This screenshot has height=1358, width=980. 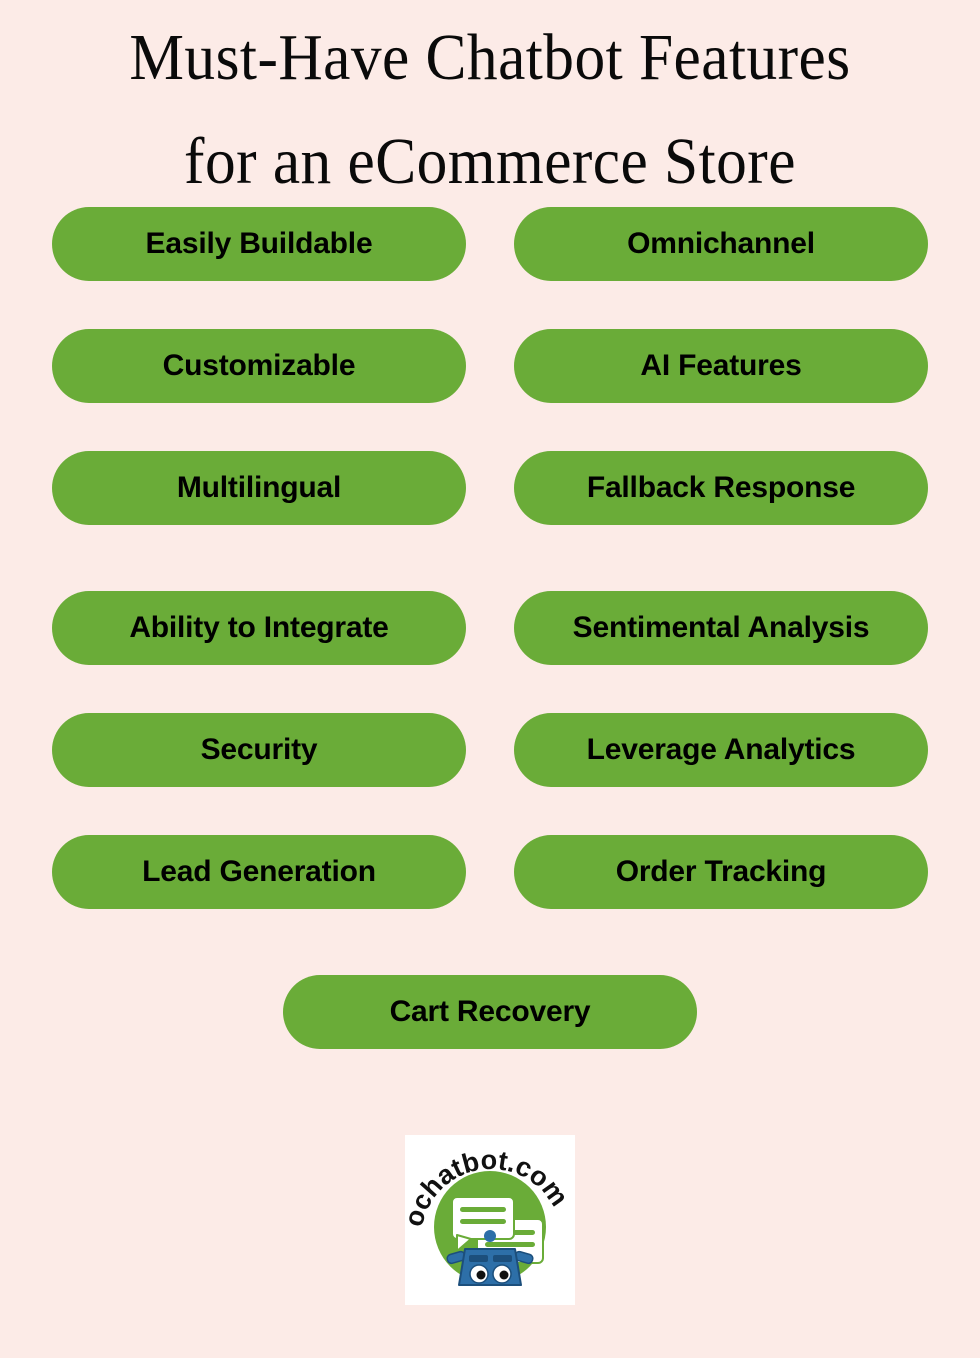 I want to click on title-line-1: Must-Have Chatbot Features, so click(x=490, y=57).